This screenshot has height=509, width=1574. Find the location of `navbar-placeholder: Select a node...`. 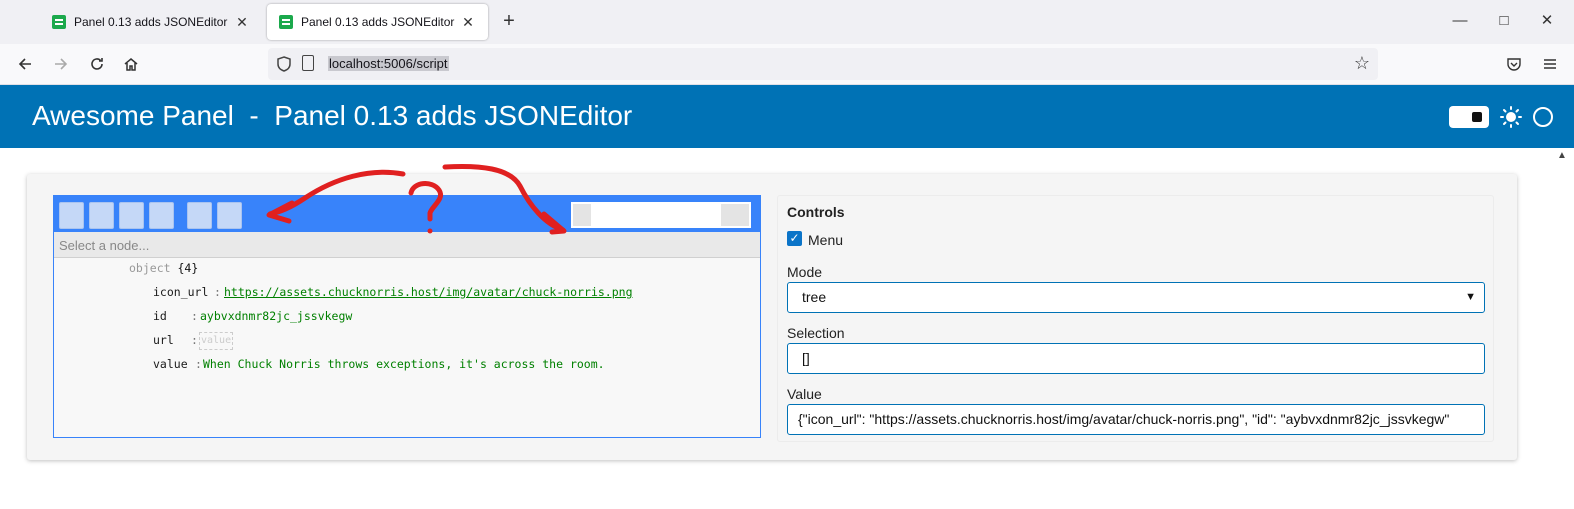

navbar-placeholder: Select a node... is located at coordinates (104, 245).